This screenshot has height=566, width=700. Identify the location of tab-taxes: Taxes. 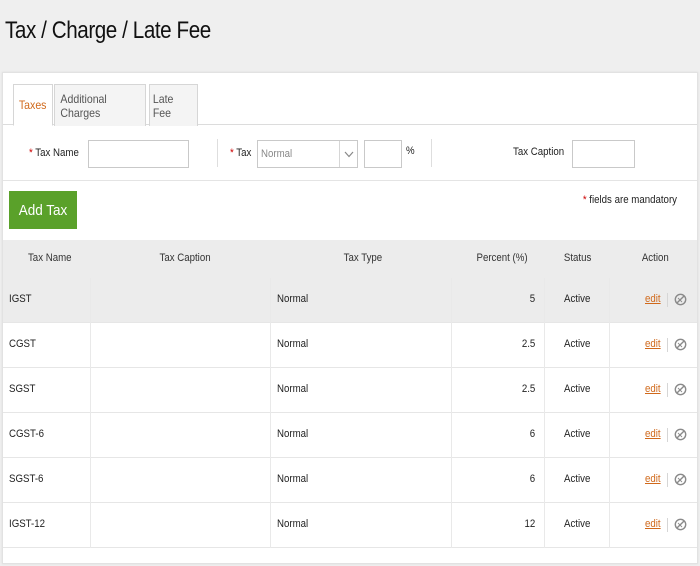
(33, 105).